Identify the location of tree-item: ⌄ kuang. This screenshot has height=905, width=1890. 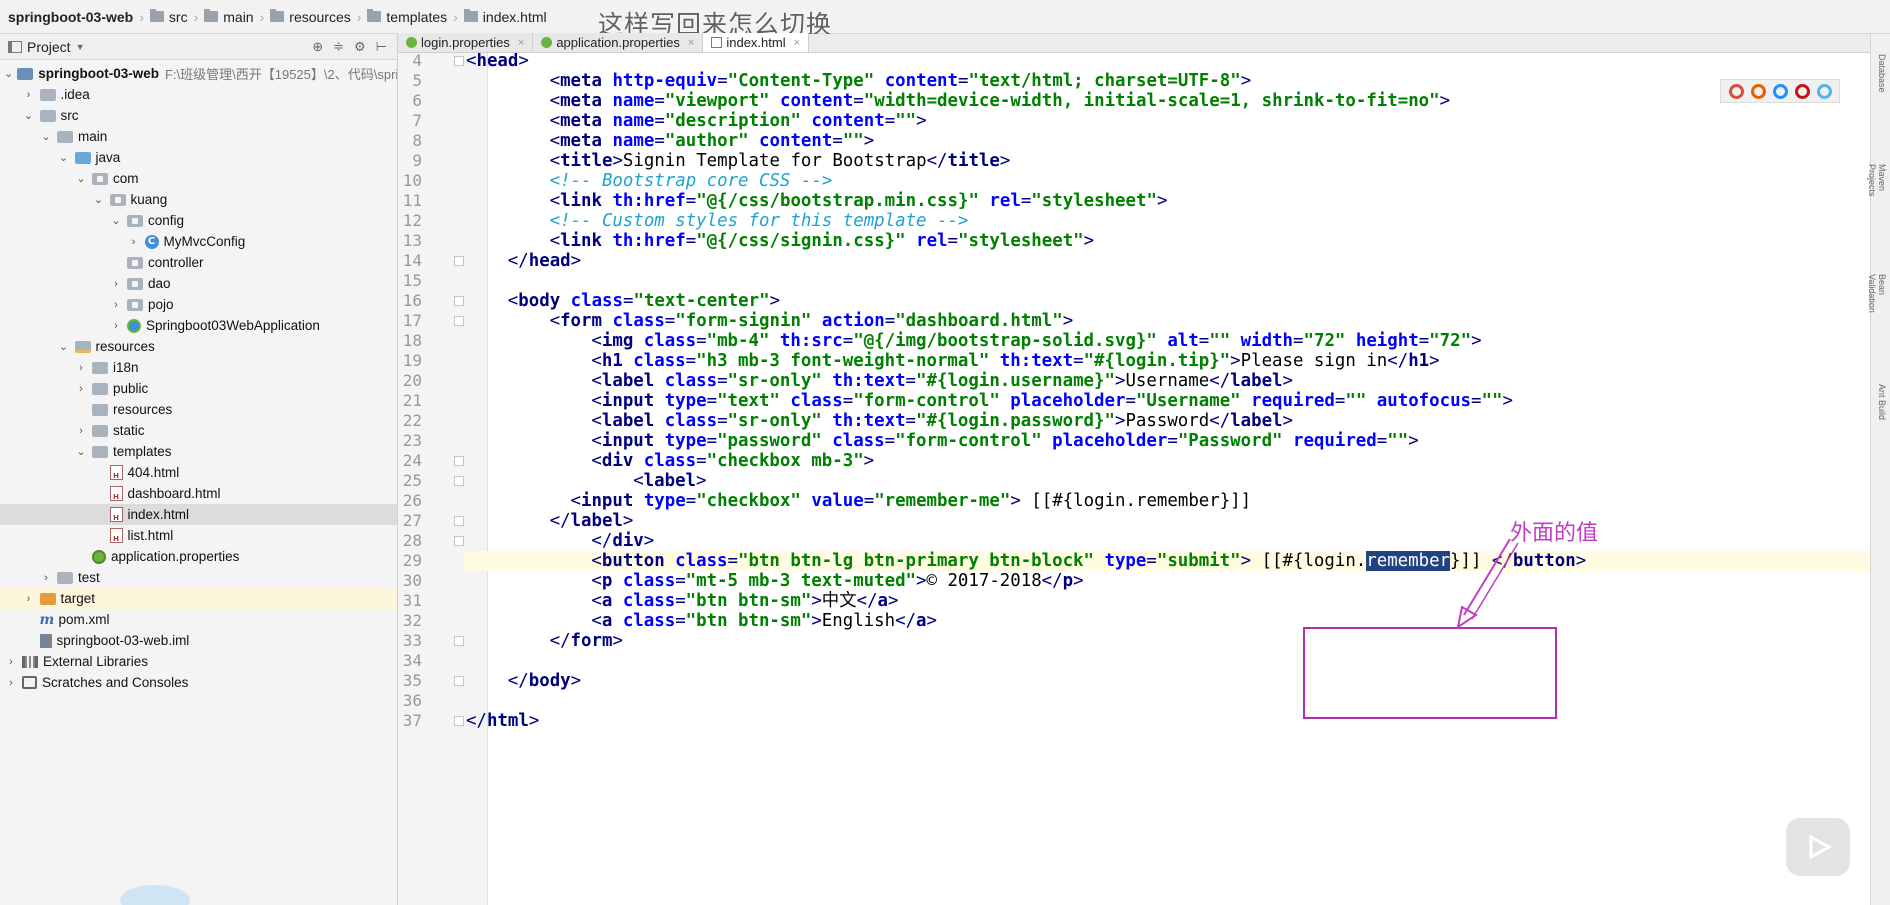
(198, 199).